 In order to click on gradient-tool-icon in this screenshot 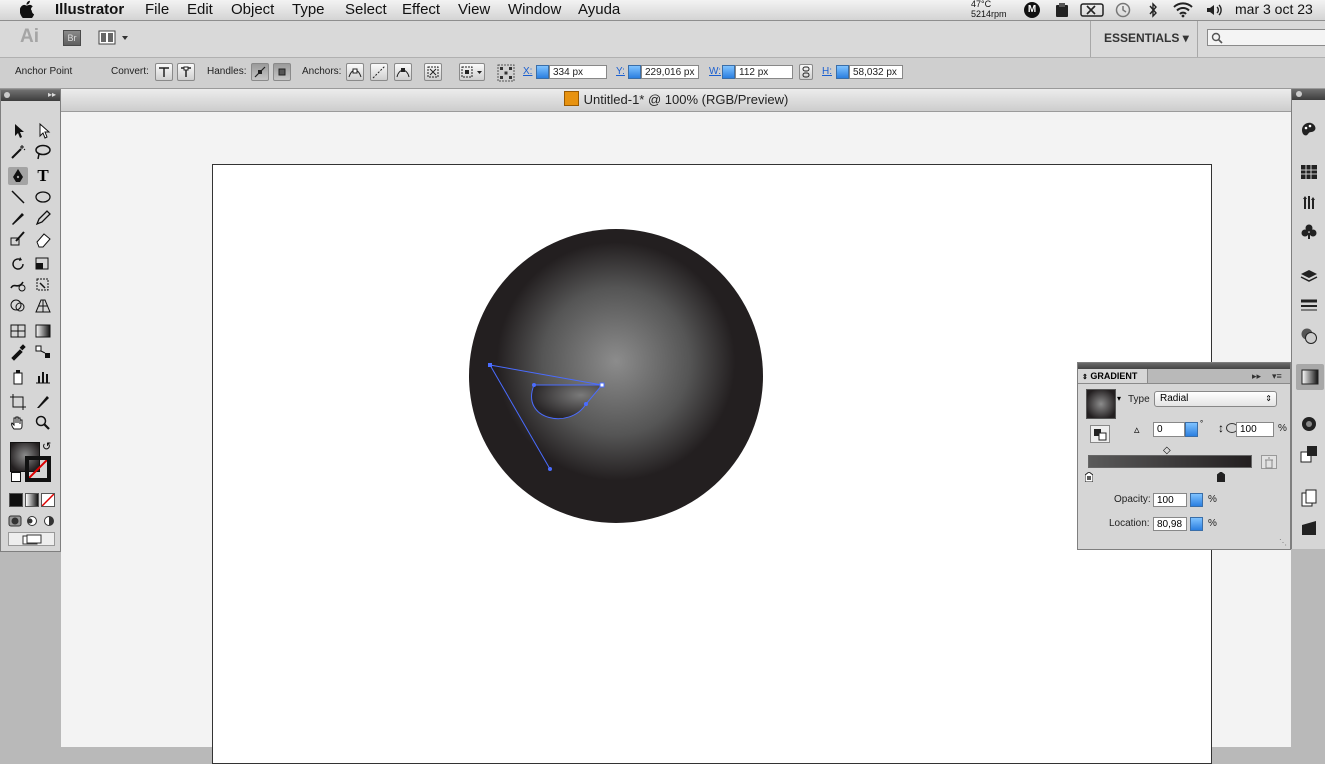, I will do `click(43, 331)`.